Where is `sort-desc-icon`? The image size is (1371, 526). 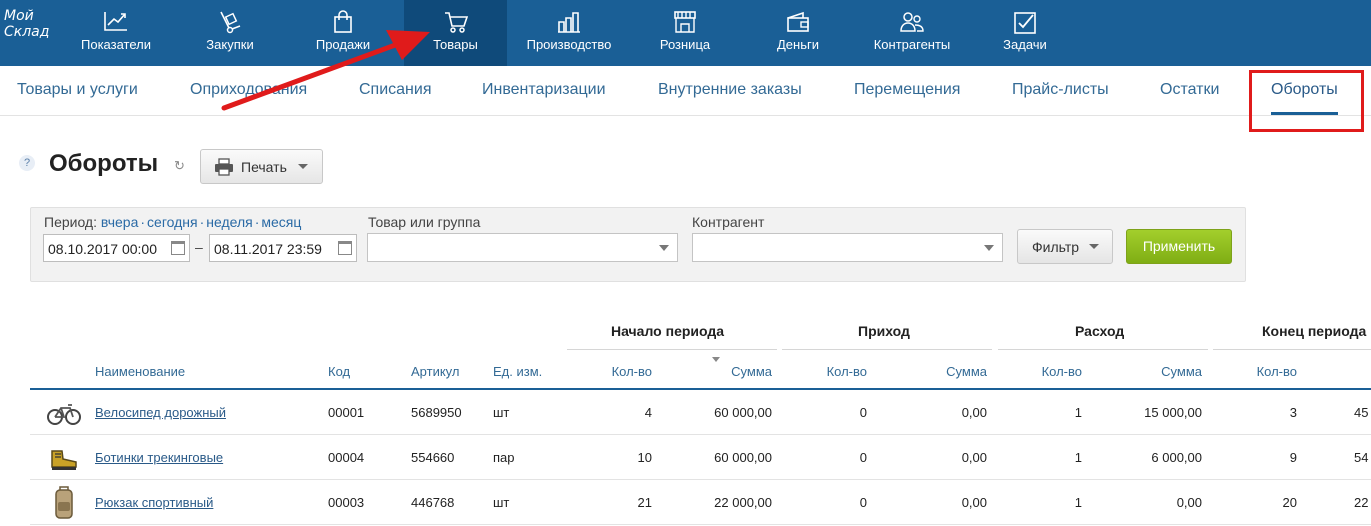
sort-desc-icon is located at coordinates (716, 359).